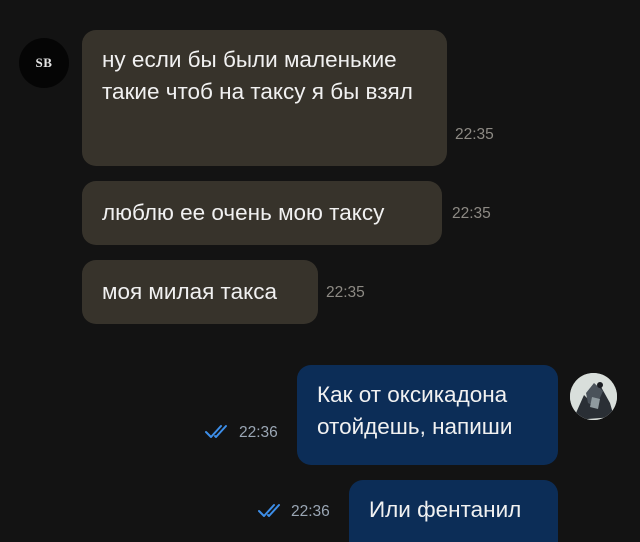 This screenshot has height=542, width=640. I want to click on message-text: Как от оксикадона отойдешь, напиши, so click(415, 410).